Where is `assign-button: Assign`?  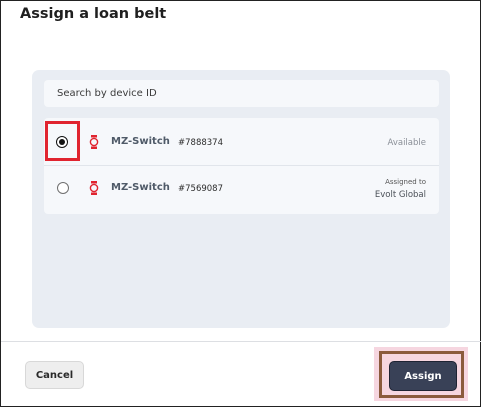
assign-button: Assign is located at coordinates (423, 376).